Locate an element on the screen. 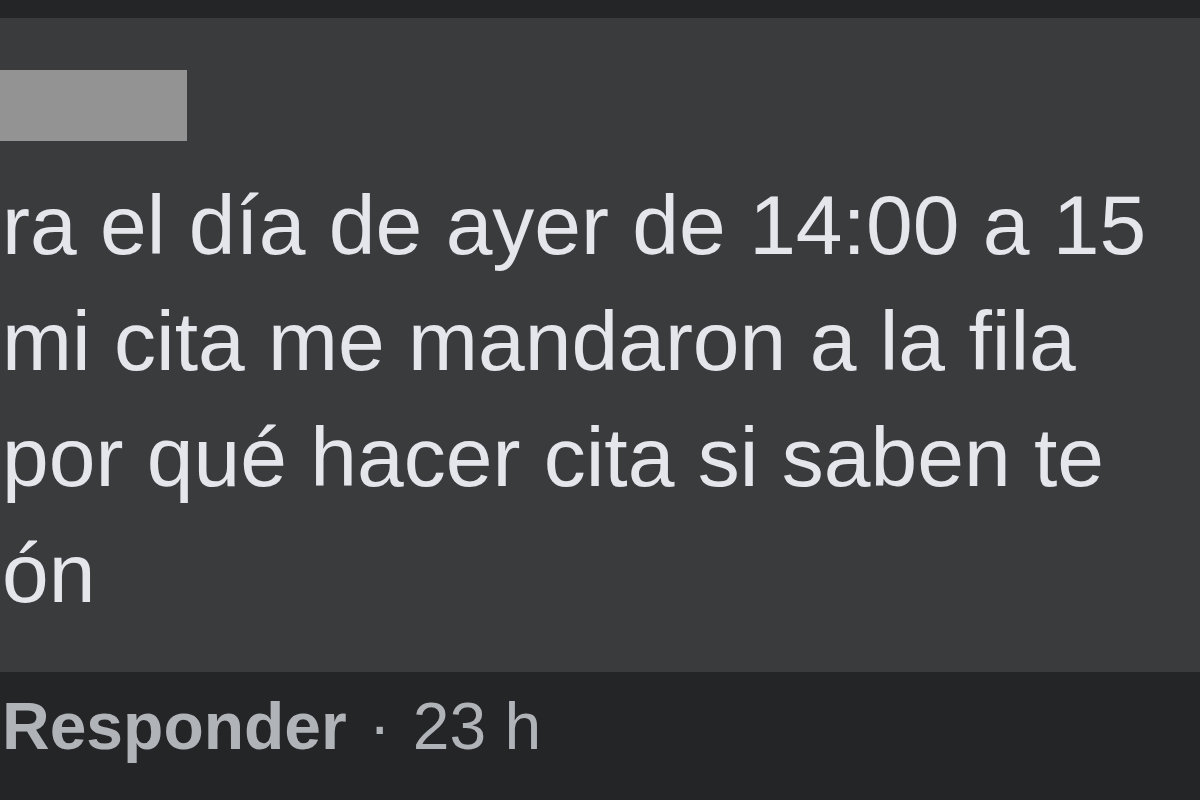 The image size is (1200, 800). comment-text-line: ra el día de ayer de 14:00 a 15 is located at coordinates (574, 225).